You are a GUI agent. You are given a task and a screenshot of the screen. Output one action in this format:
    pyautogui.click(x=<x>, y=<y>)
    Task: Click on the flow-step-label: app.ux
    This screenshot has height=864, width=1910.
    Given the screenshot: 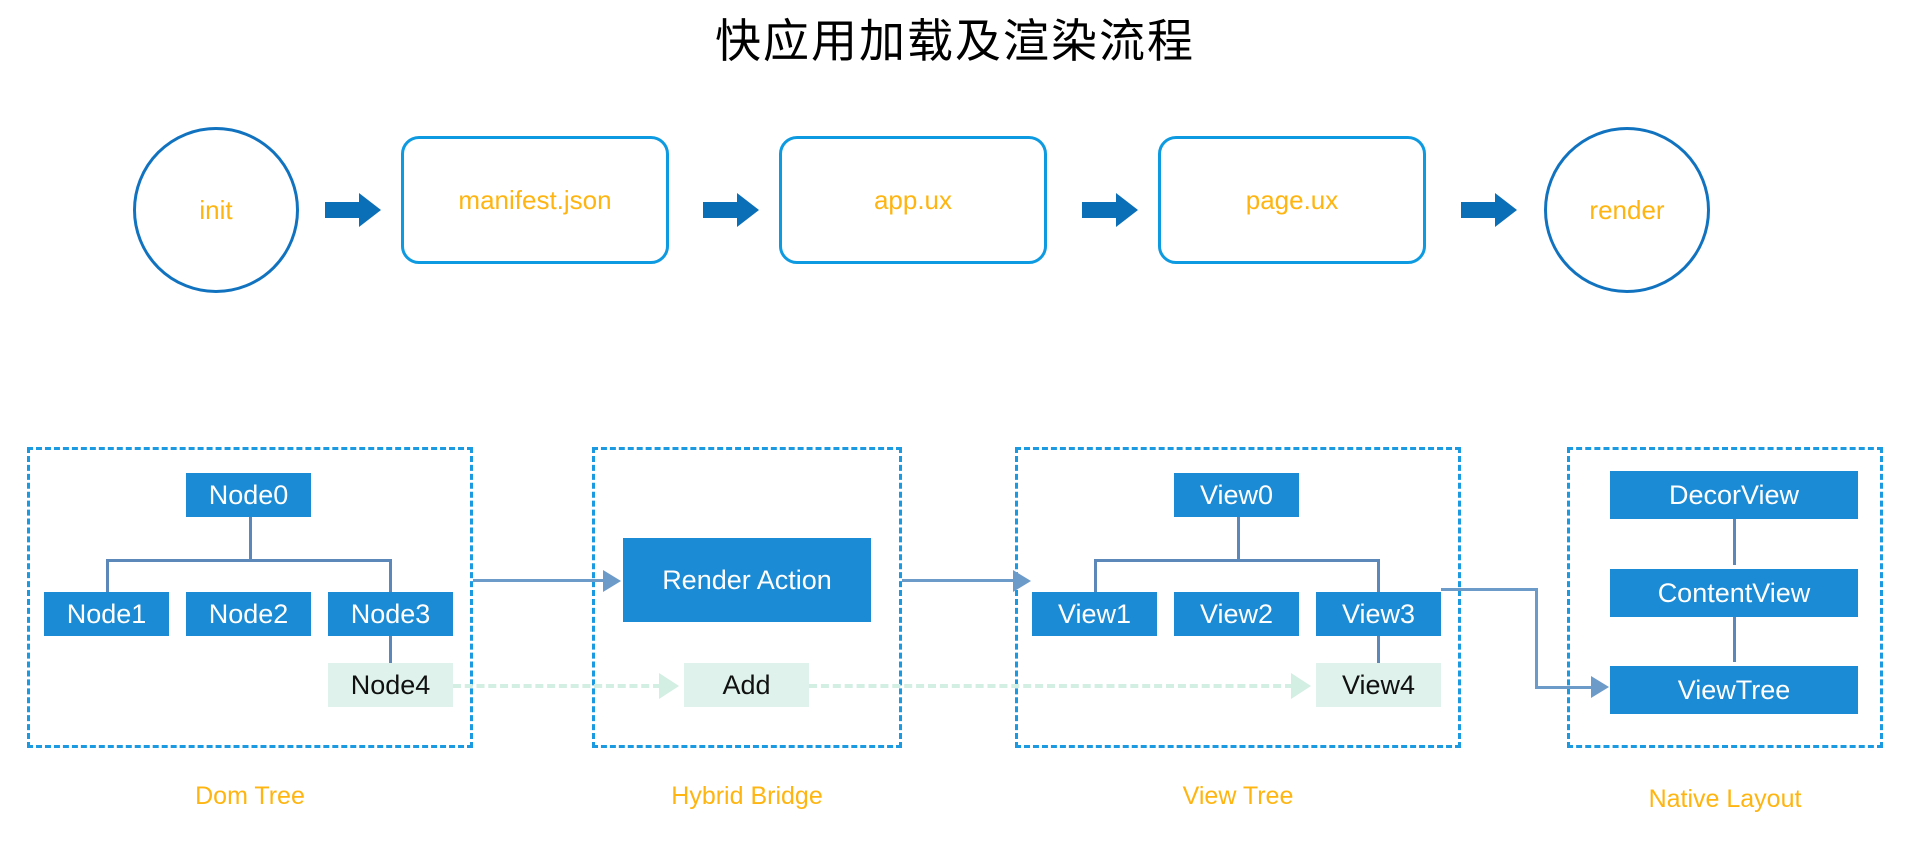 What is the action you would take?
    pyautogui.click(x=913, y=199)
    